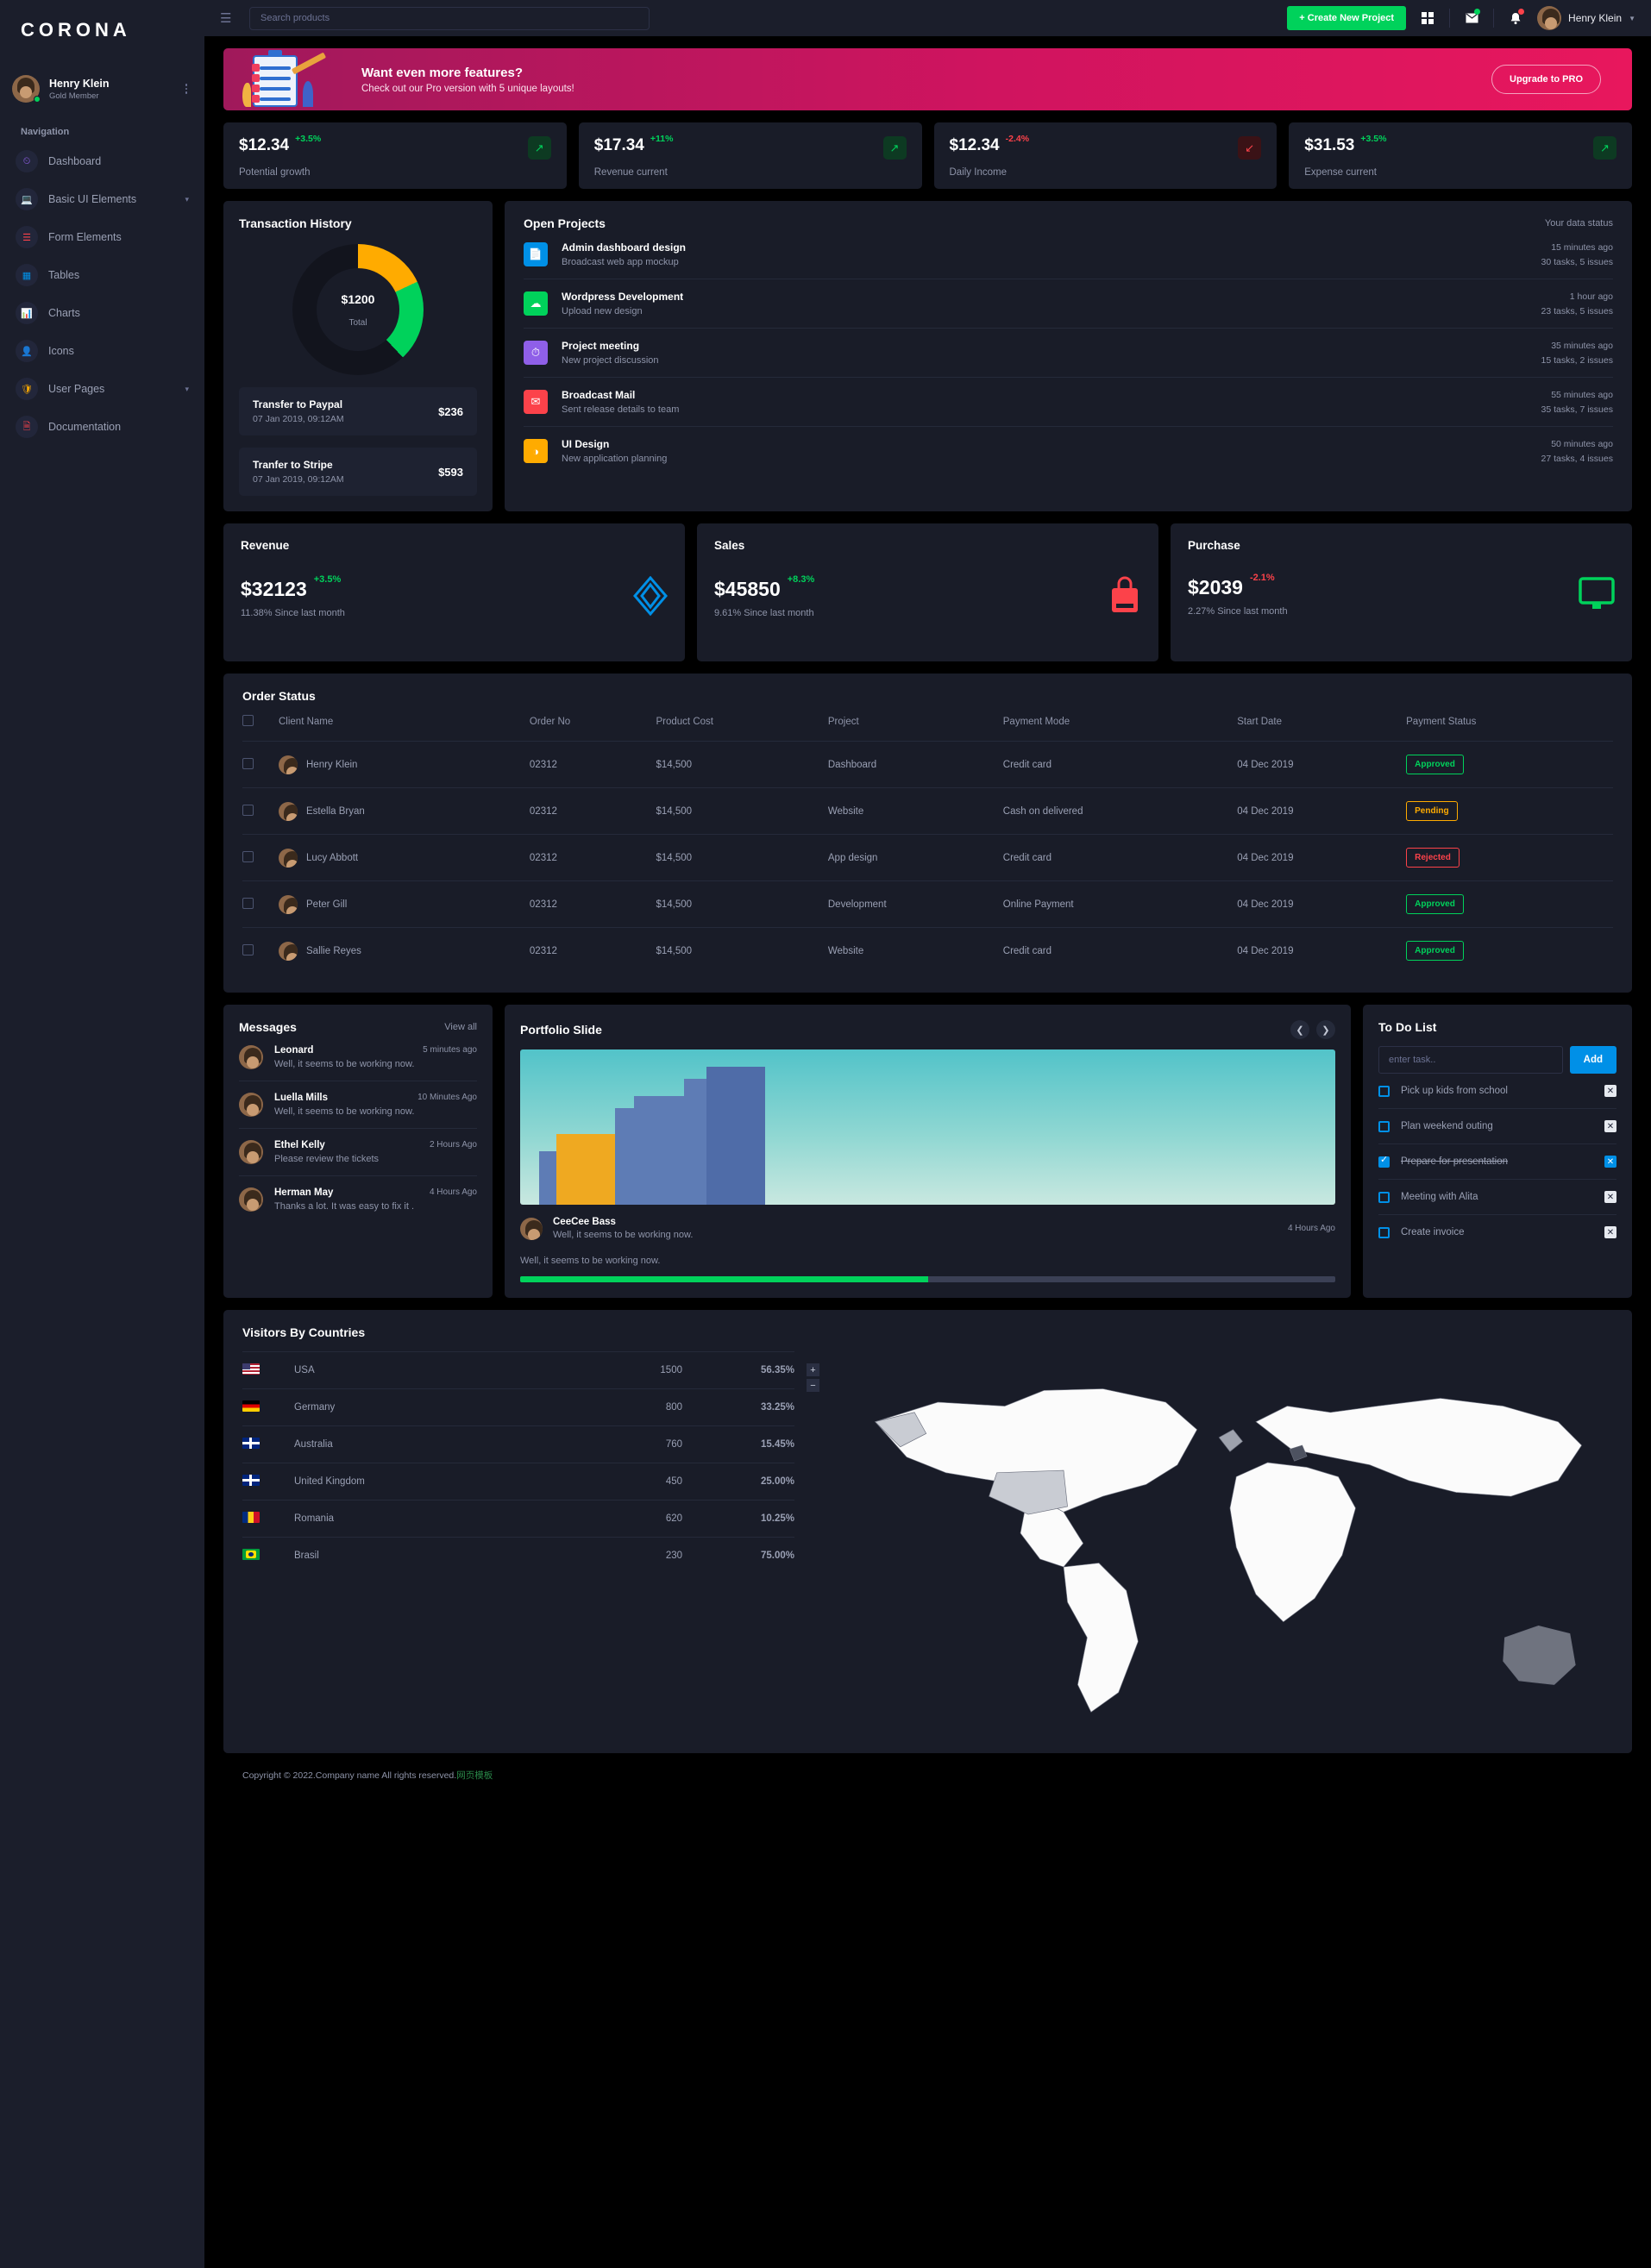 The width and height of the screenshot is (1651, 2268). Describe the element at coordinates (584, 1222) in the screenshot. I see `author-name: CeeCee Bass` at that location.